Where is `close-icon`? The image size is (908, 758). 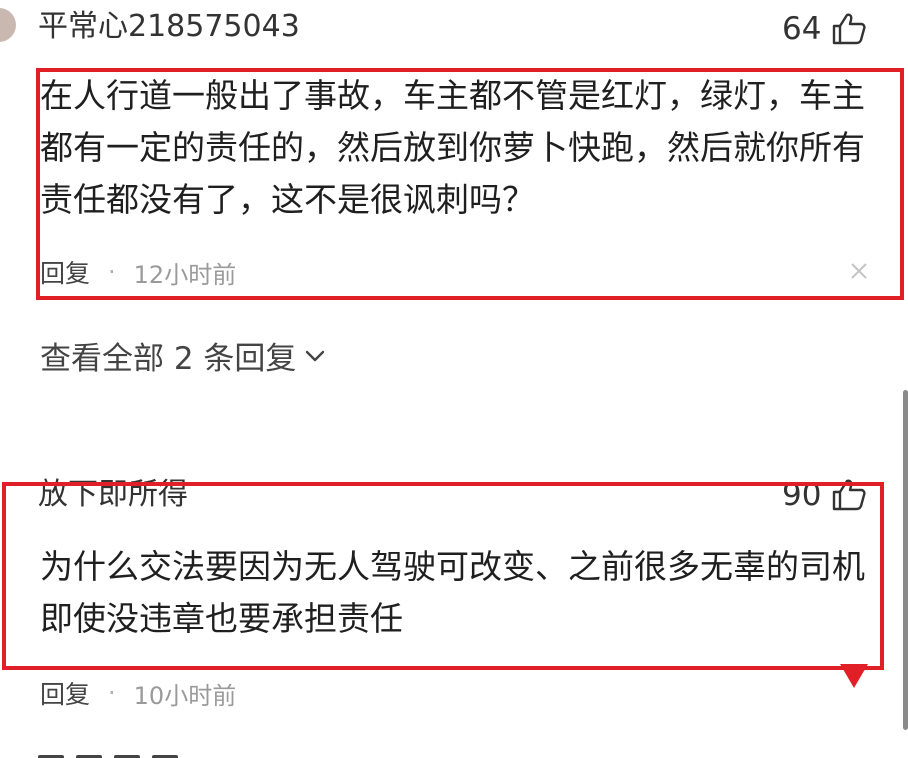 close-icon is located at coordinates (859, 271).